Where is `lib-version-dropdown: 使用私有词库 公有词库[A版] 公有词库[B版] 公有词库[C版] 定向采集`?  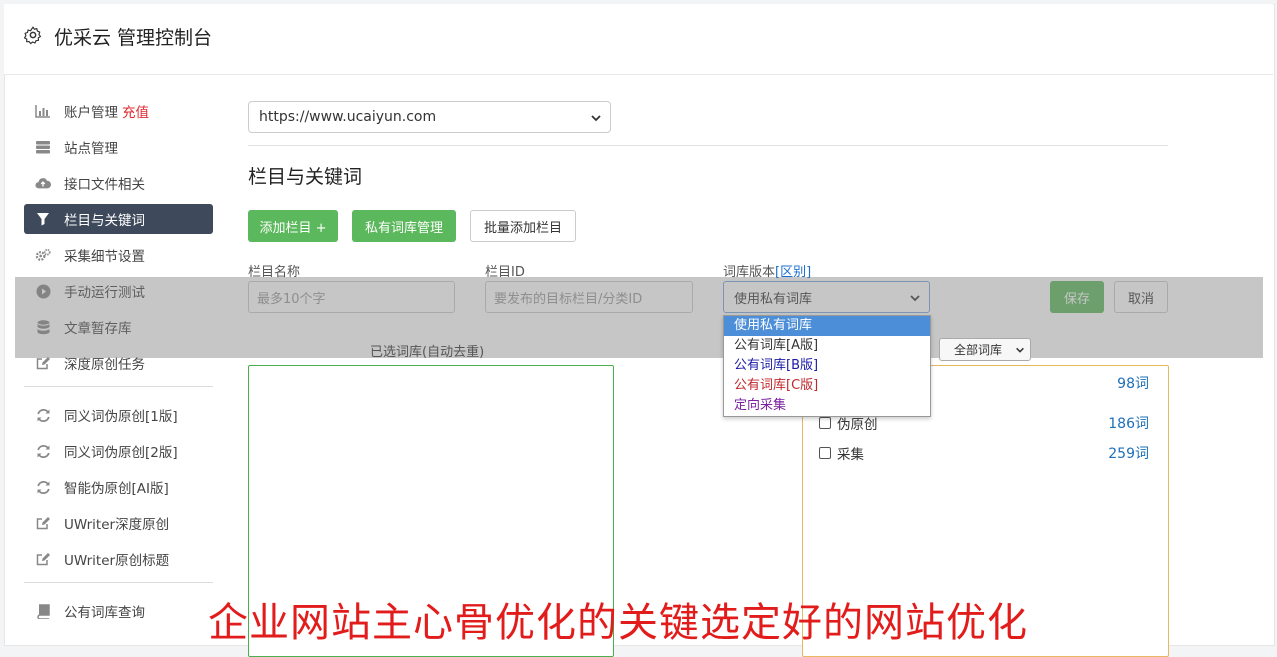
lib-version-dropdown: 使用私有词库 公有词库[A版] 公有词库[B版] 公有词库[C版] 定向采集 is located at coordinates (827, 366).